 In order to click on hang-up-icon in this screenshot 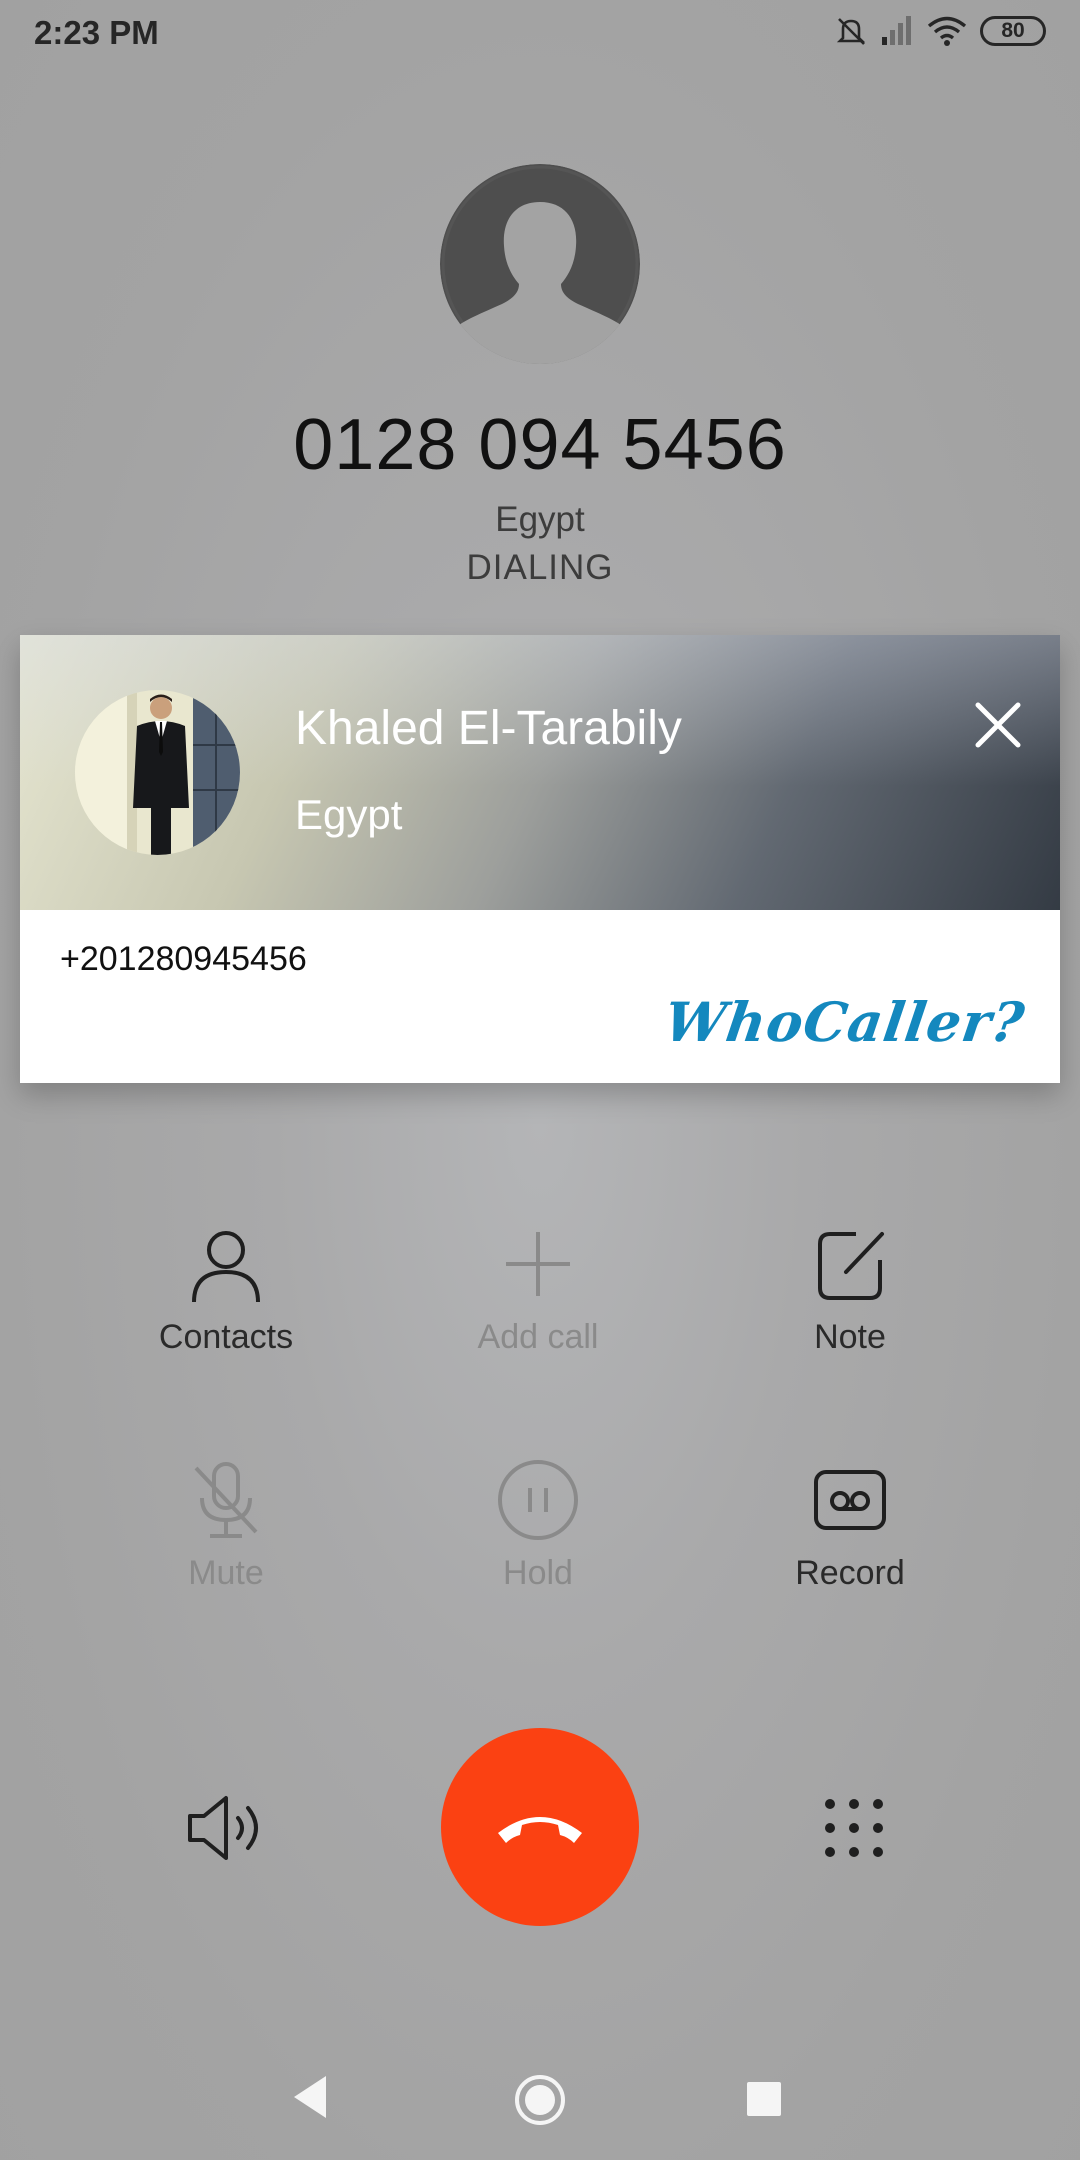, I will do `click(540, 1830)`.